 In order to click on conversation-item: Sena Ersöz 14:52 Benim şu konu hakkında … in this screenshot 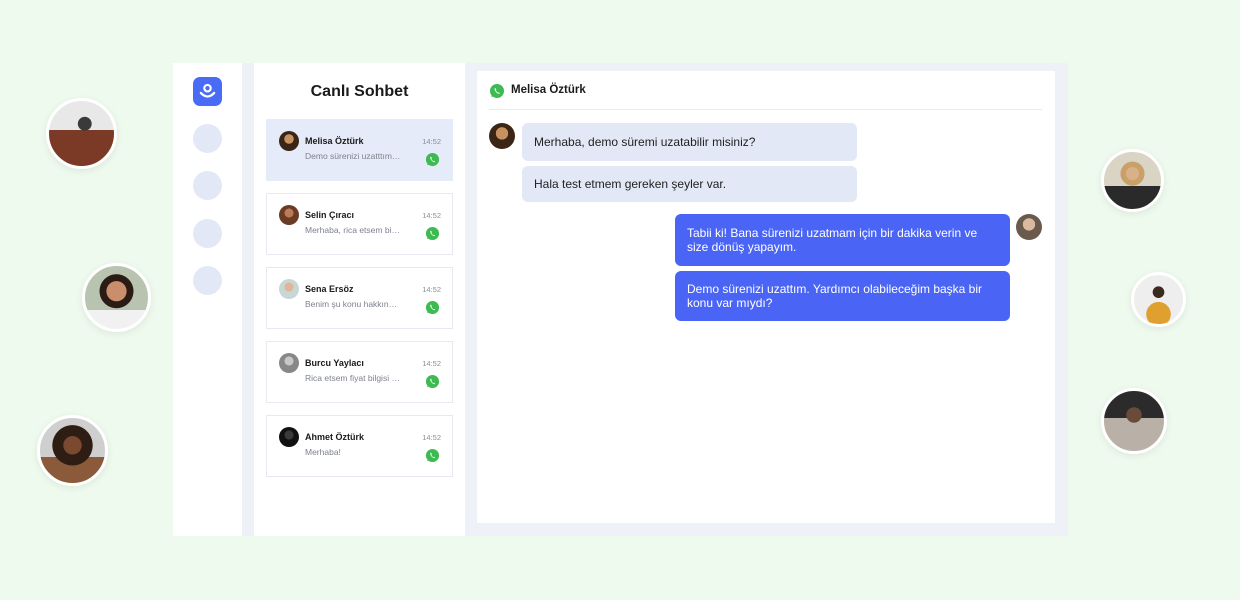, I will do `click(359, 298)`.